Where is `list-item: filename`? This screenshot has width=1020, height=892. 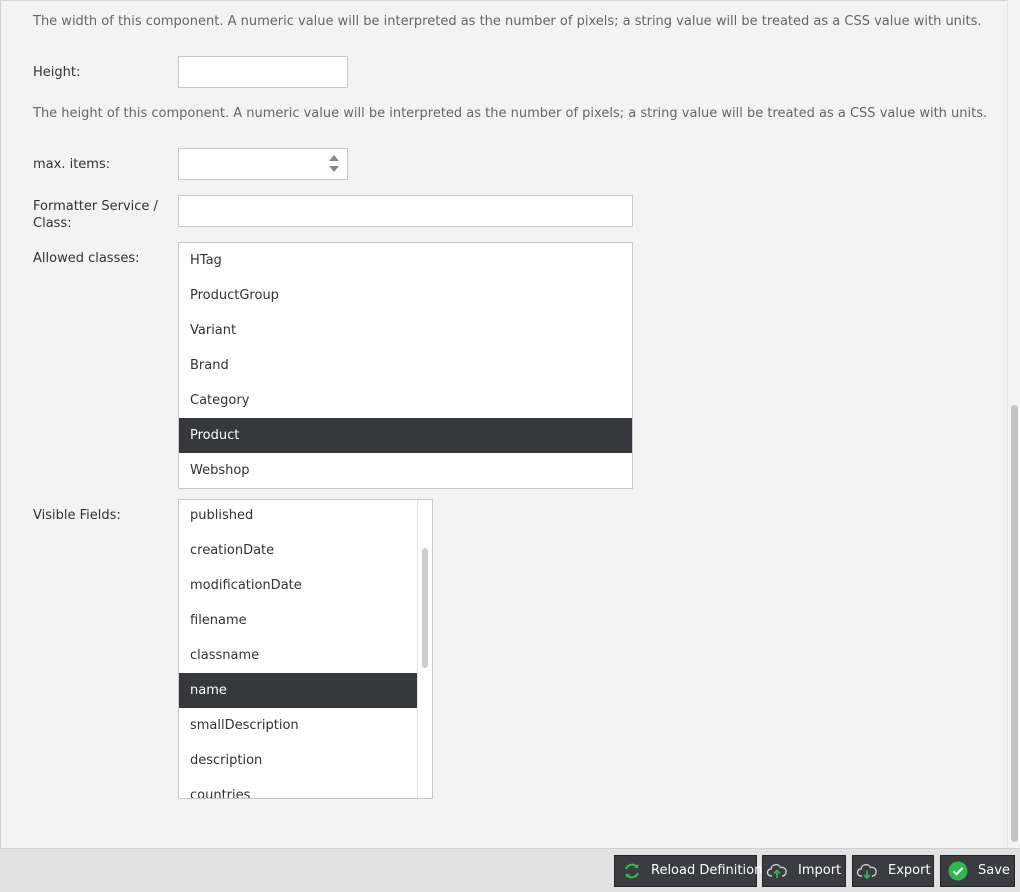 list-item: filename is located at coordinates (298, 620).